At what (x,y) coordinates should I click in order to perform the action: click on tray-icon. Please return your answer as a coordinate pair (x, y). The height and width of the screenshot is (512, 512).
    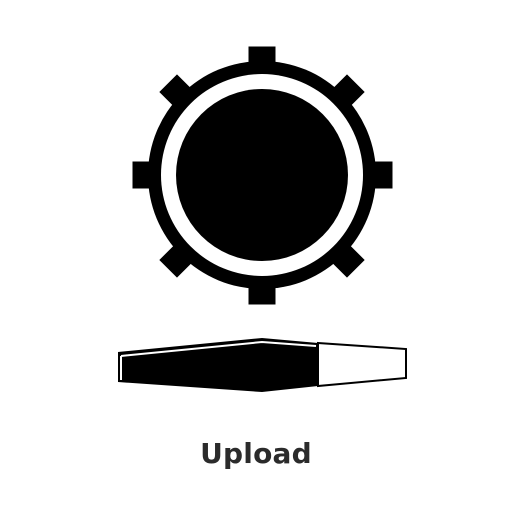
    Looking at the image, I should click on (262, 365).